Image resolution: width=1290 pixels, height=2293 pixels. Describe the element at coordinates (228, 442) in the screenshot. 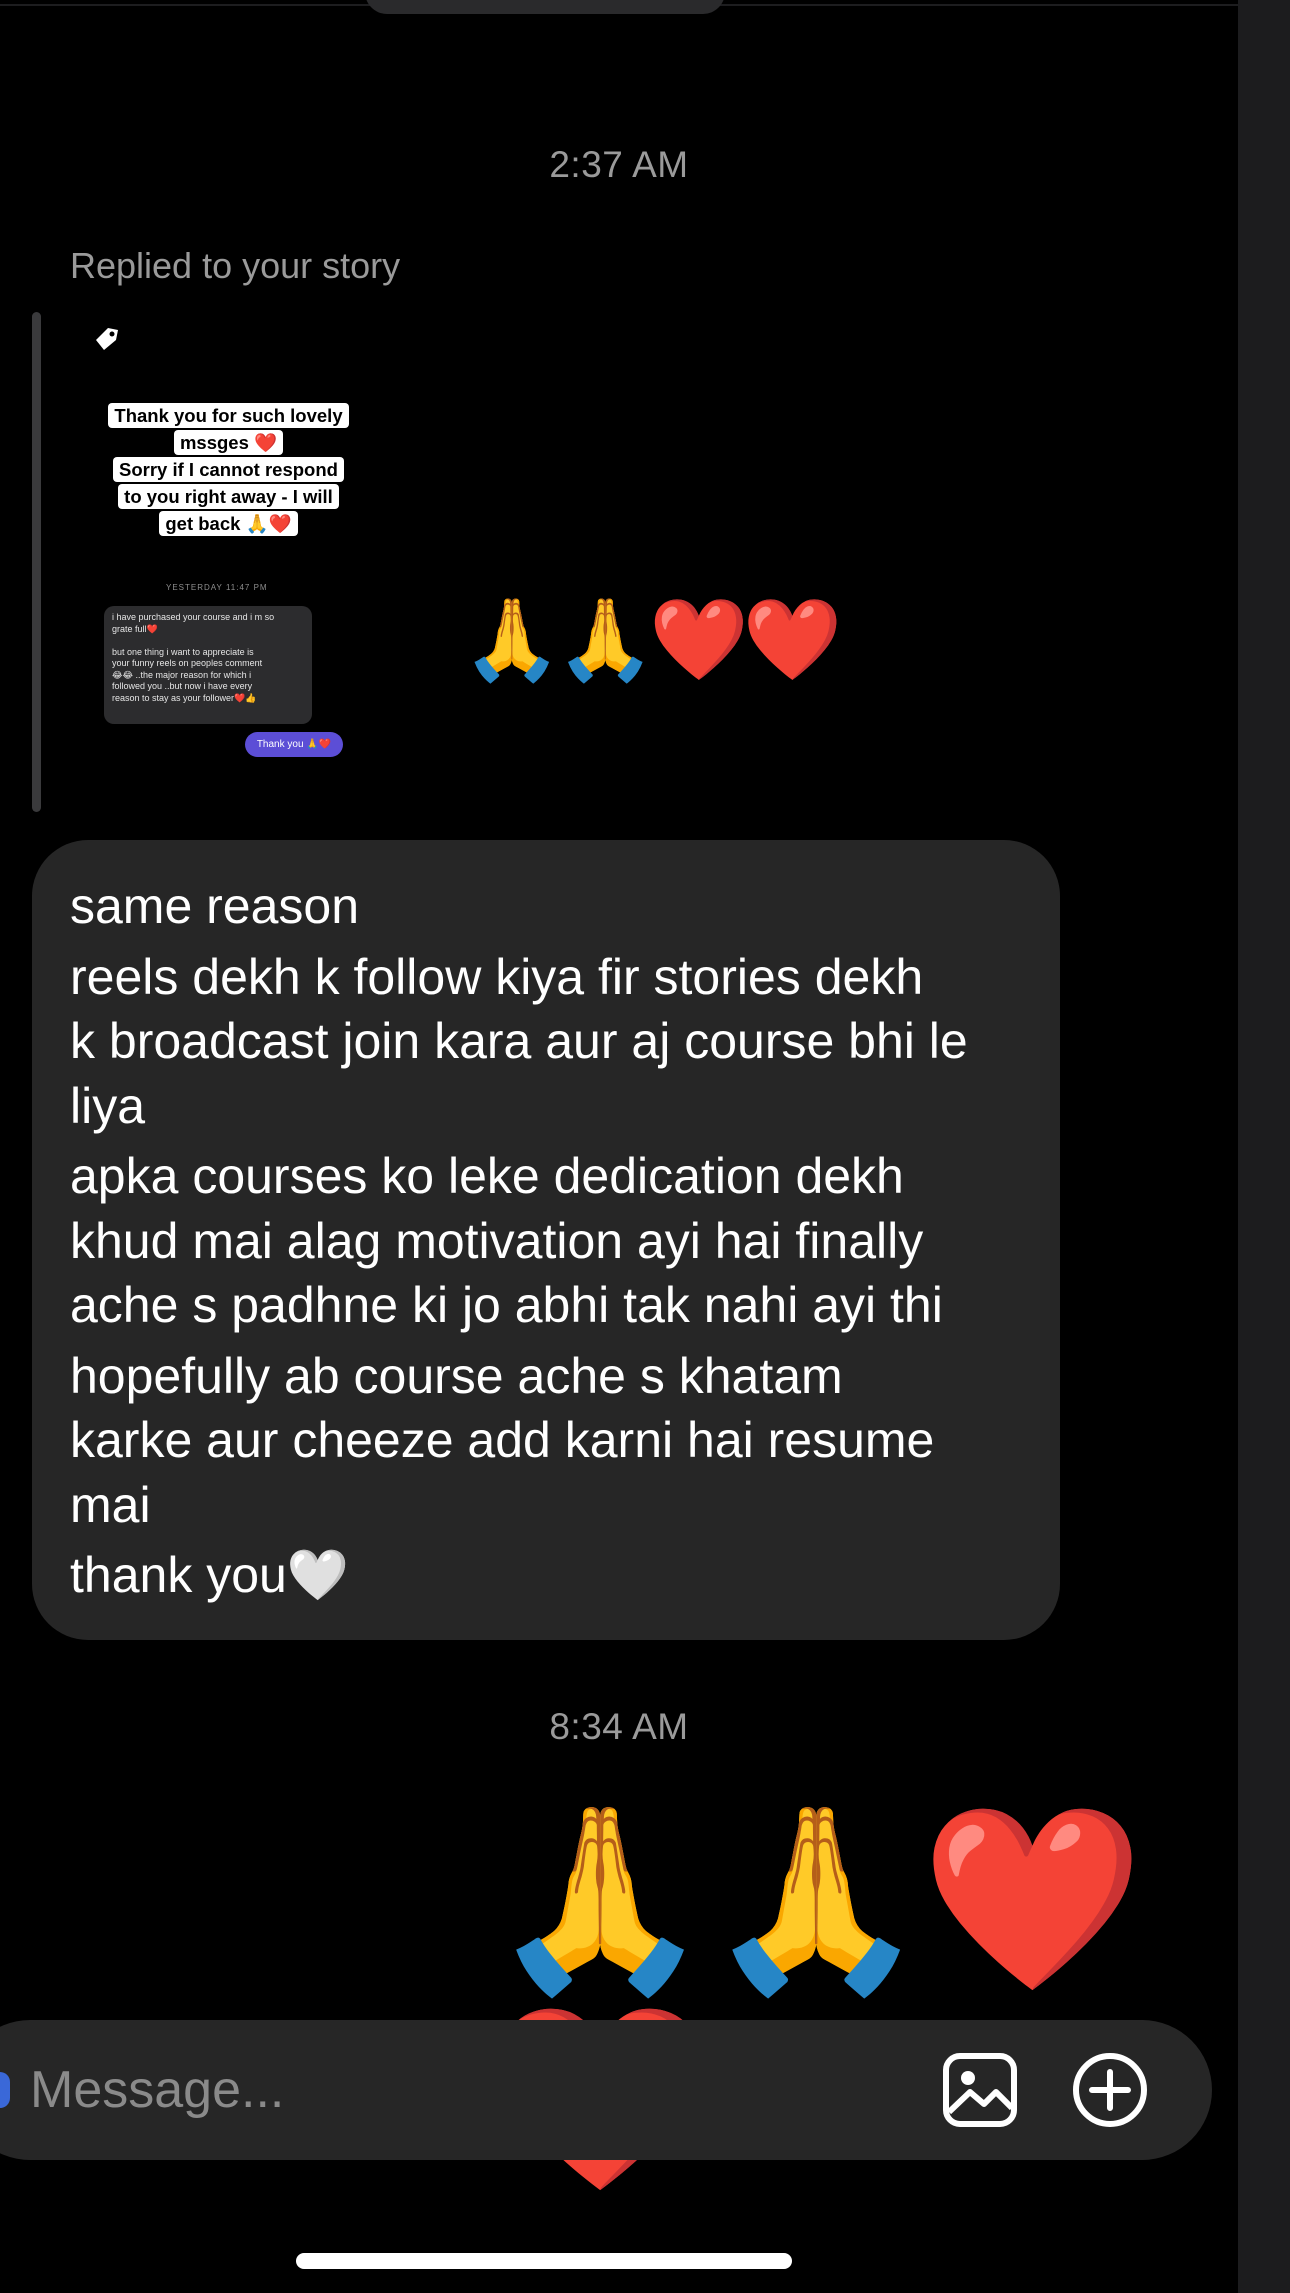

I see `story-caption-line: mssges ❤️` at that location.